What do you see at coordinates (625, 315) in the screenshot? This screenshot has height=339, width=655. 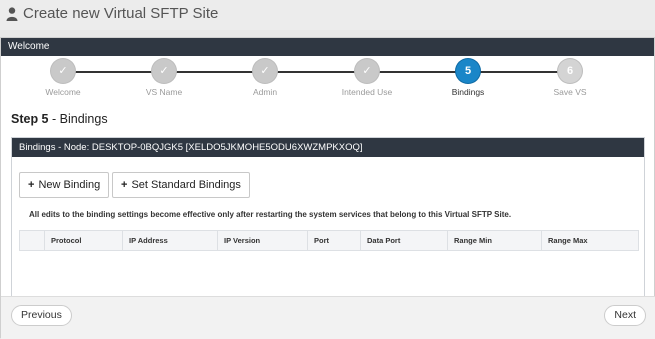 I see `next-button: Next` at bounding box center [625, 315].